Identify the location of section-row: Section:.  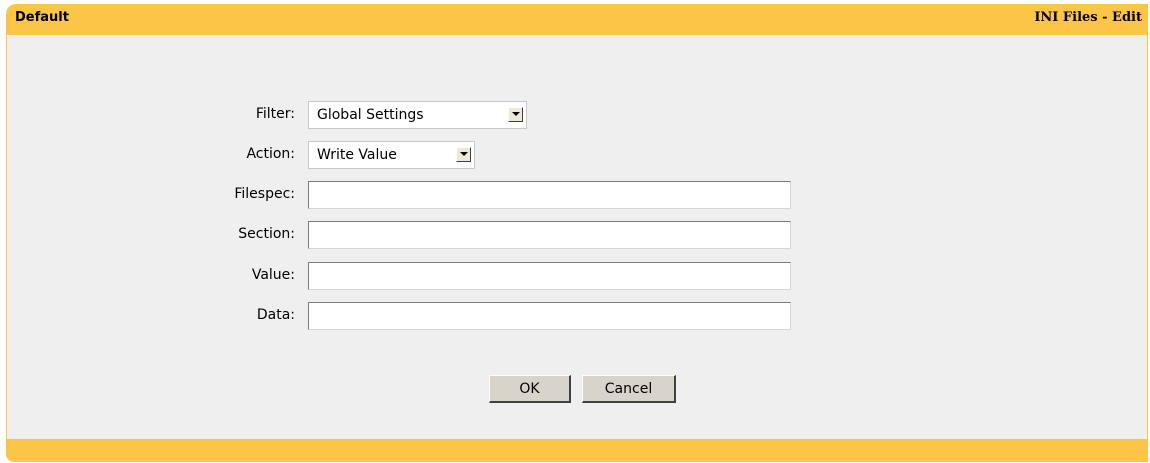
(577, 235).